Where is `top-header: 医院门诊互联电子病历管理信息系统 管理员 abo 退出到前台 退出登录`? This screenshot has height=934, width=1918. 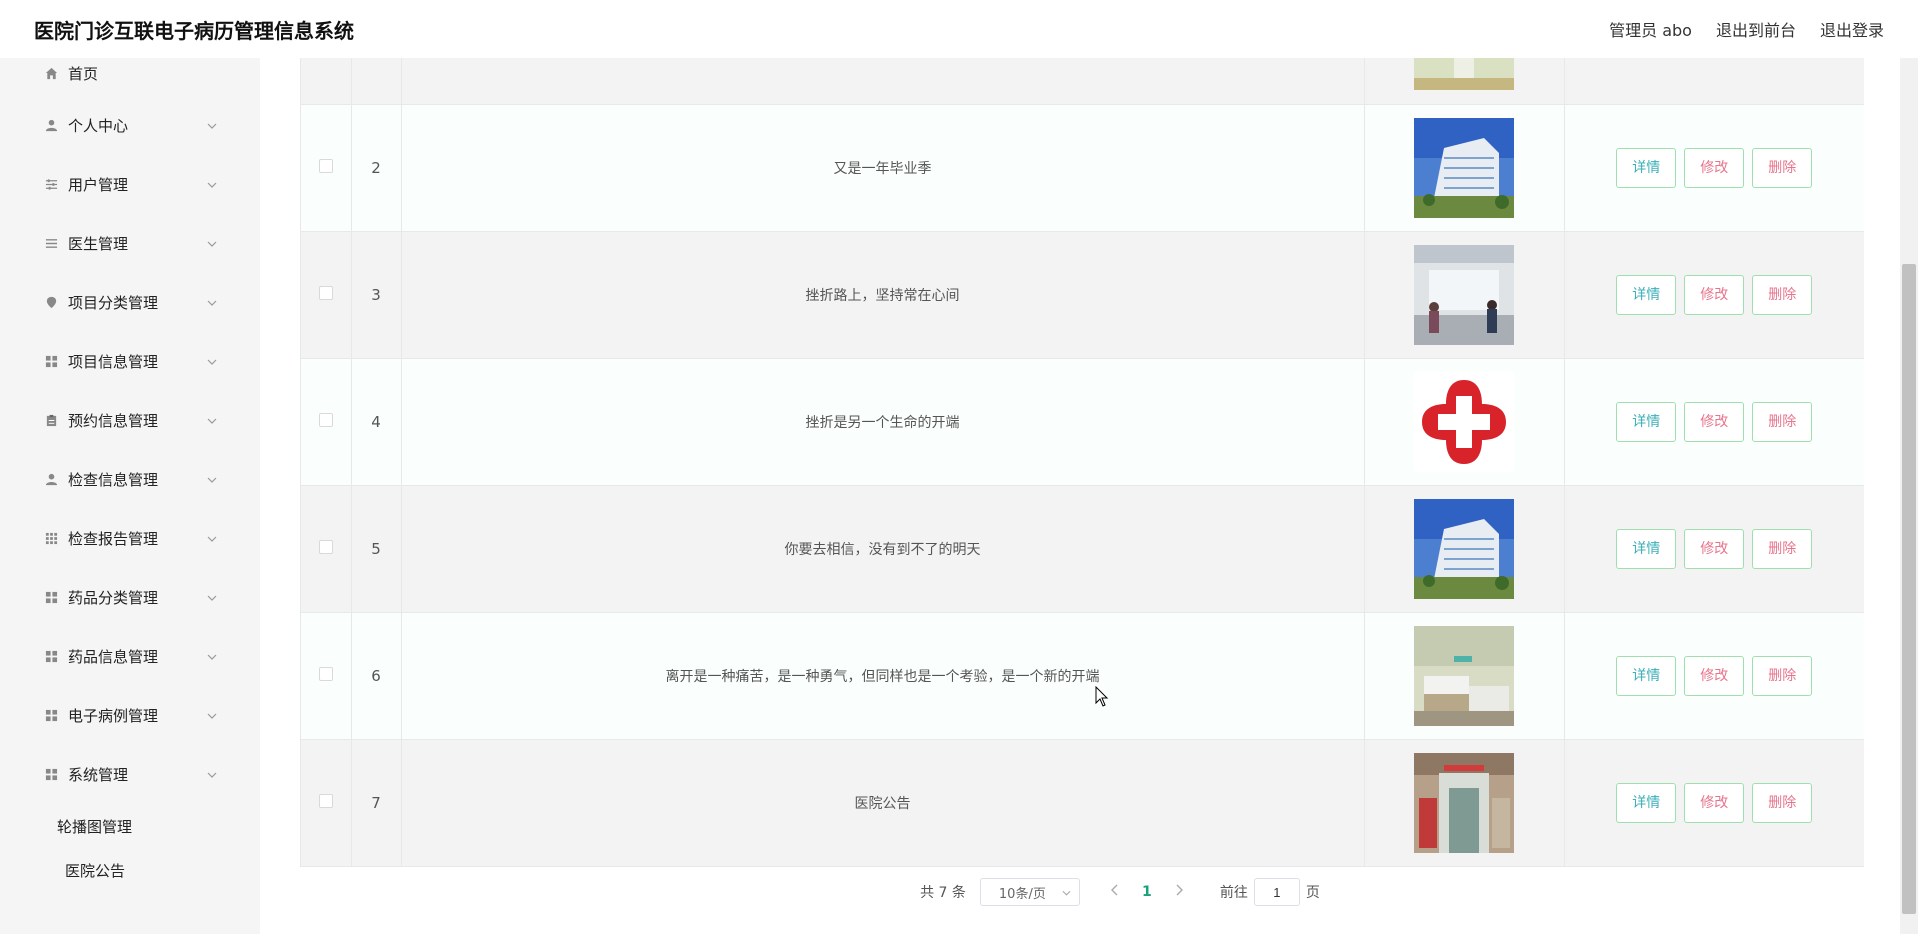 top-header: 医院门诊互联电子病历管理信息系统 管理员 abo 退出到前台 退出登录 is located at coordinates (959, 29).